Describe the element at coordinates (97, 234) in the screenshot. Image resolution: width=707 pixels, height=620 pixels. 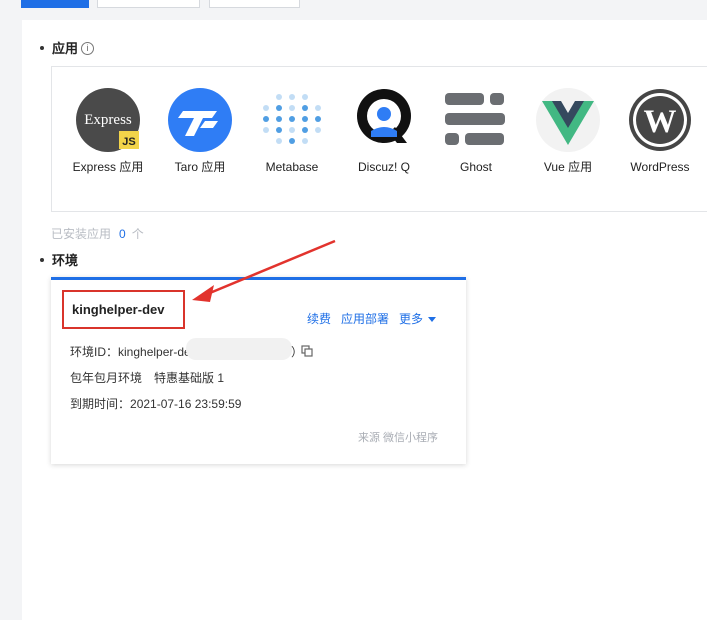
I see `installed-apps-count: 已安装应用 0 个` at that location.